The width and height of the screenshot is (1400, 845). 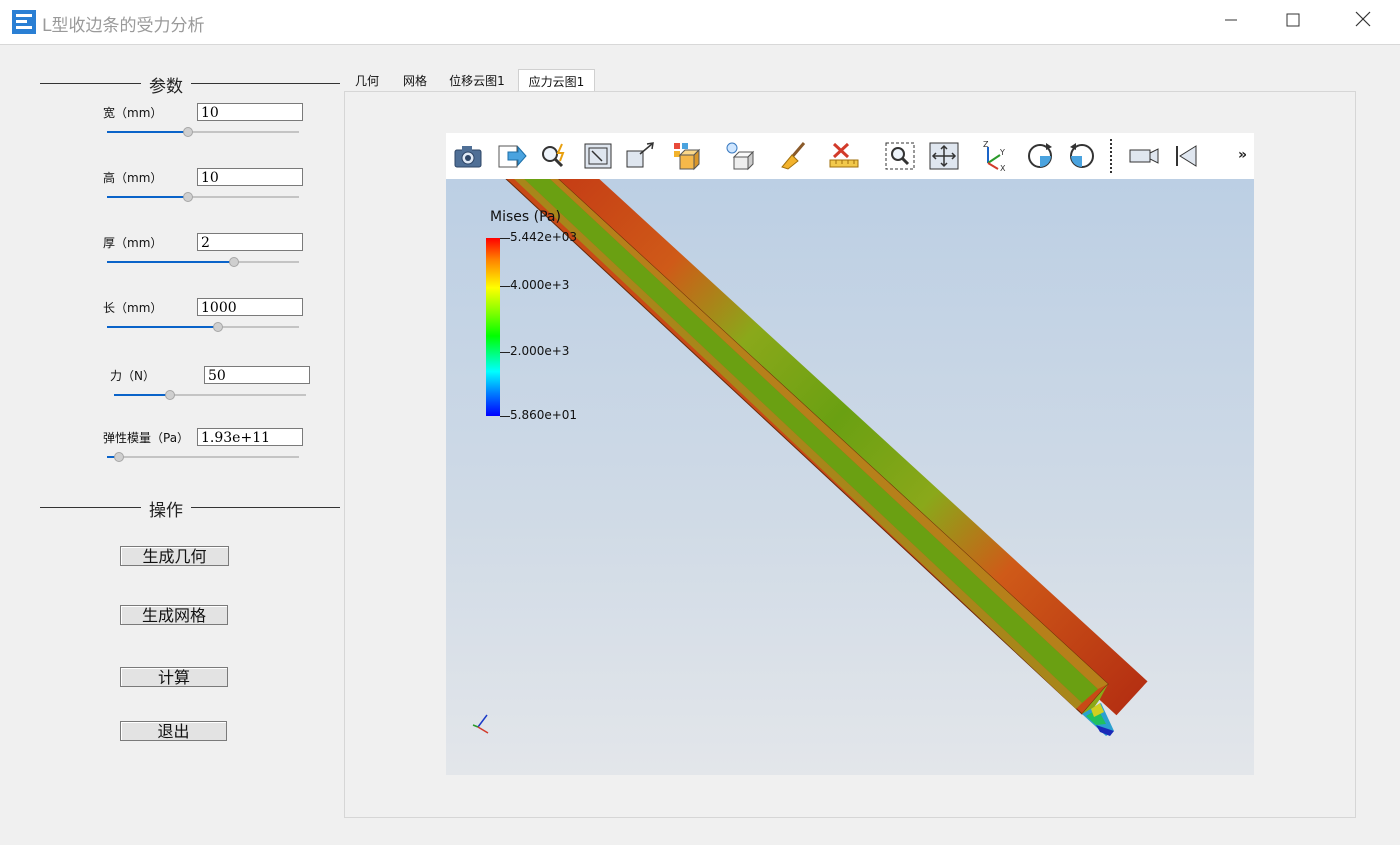 What do you see at coordinates (174, 556) in the screenshot?
I see `generate-geometry-button: 生成几何` at bounding box center [174, 556].